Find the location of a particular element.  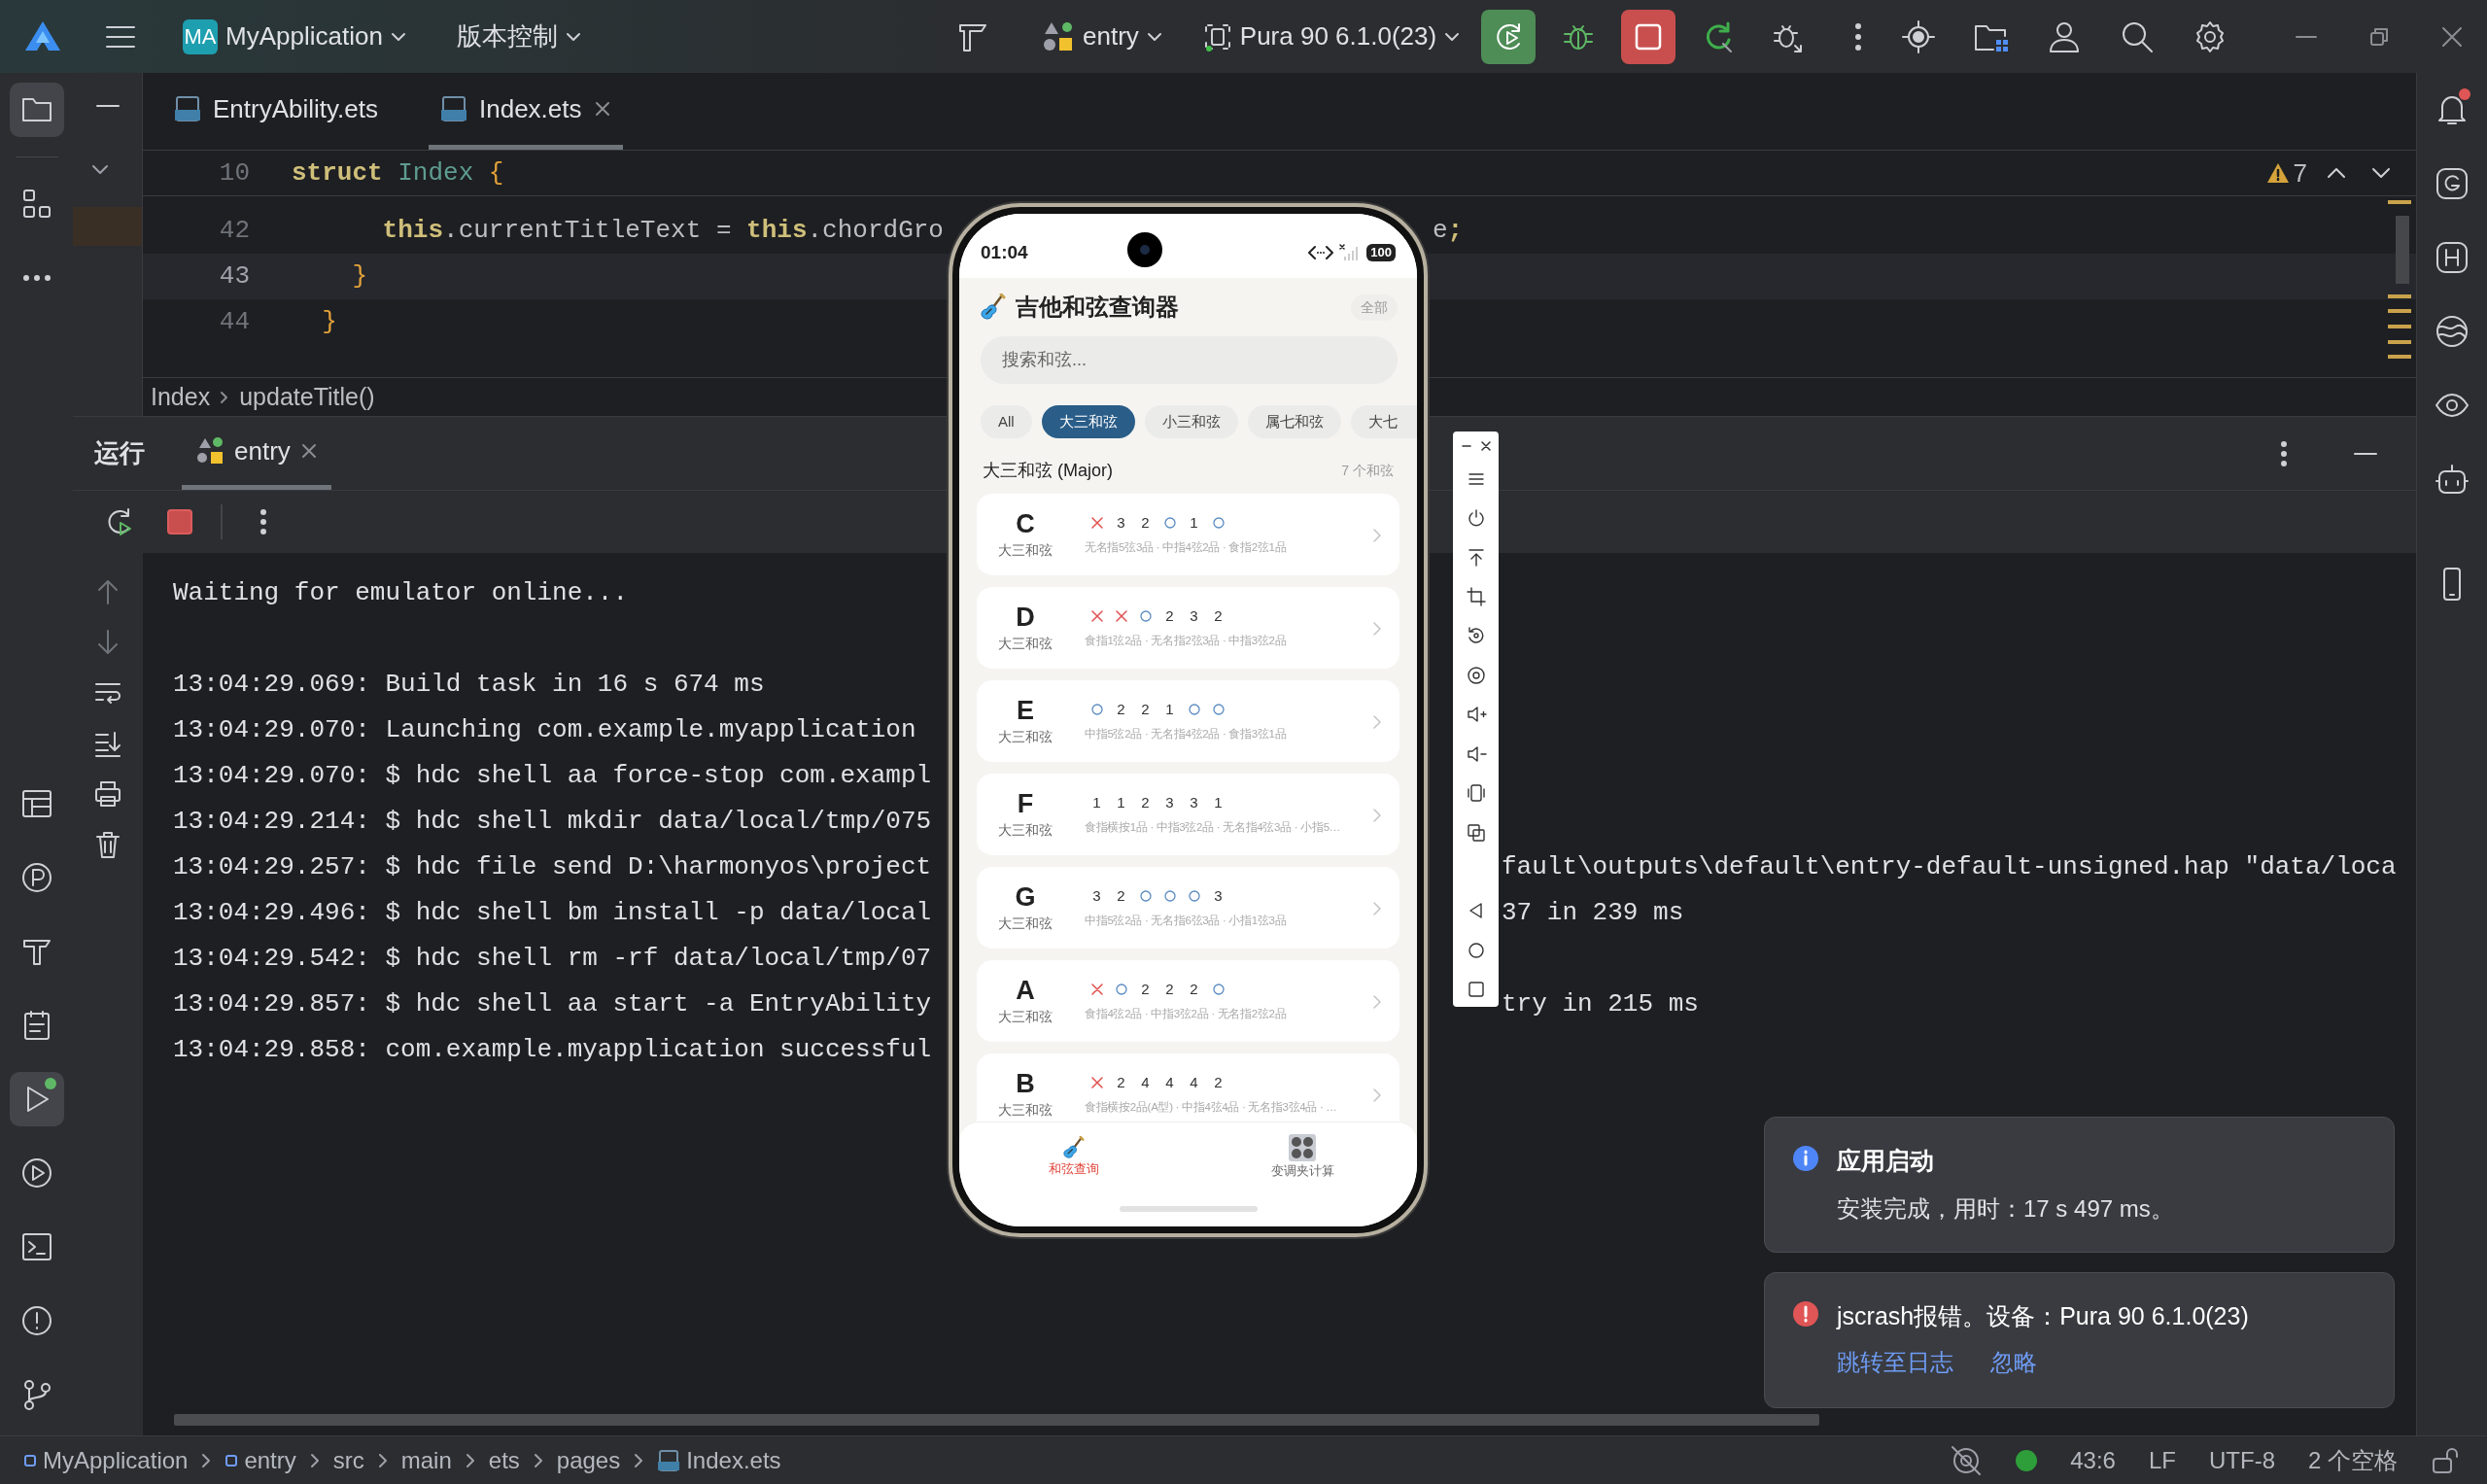

inspection-button is located at coordinates (1967, 1460).